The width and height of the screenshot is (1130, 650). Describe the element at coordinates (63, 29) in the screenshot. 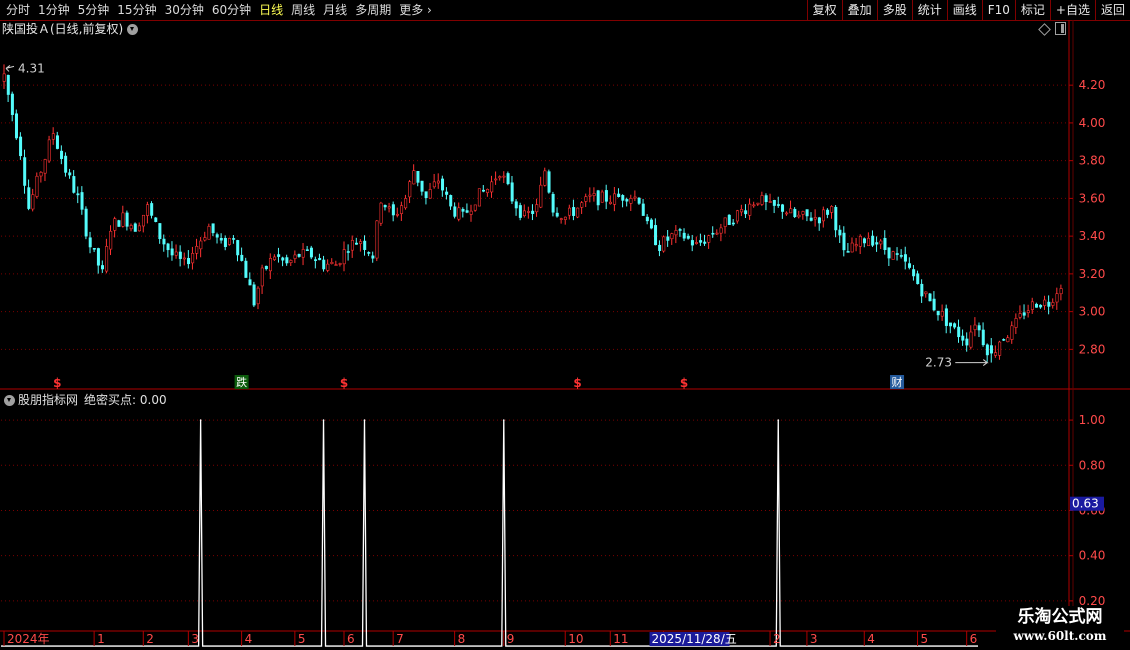

I see `stock-title: 陕国投Ａ(日线,前复权)` at that location.